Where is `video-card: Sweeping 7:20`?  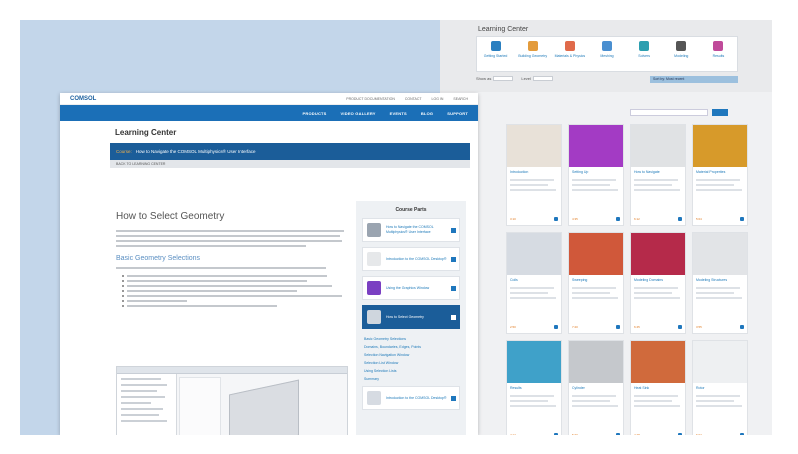 video-card: Sweeping 7:20 is located at coordinates (596, 283).